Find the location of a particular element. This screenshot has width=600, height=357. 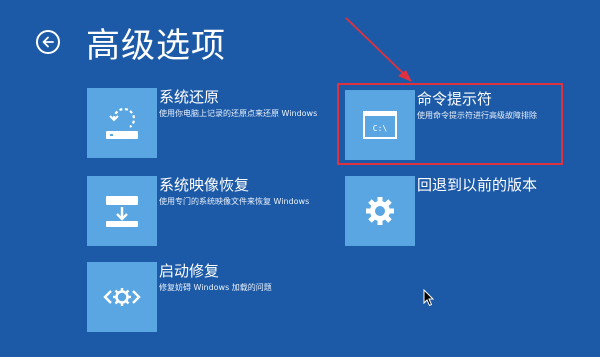

tile-description: 修复妨碍 Windows 加载的问题 is located at coordinates (215, 287).